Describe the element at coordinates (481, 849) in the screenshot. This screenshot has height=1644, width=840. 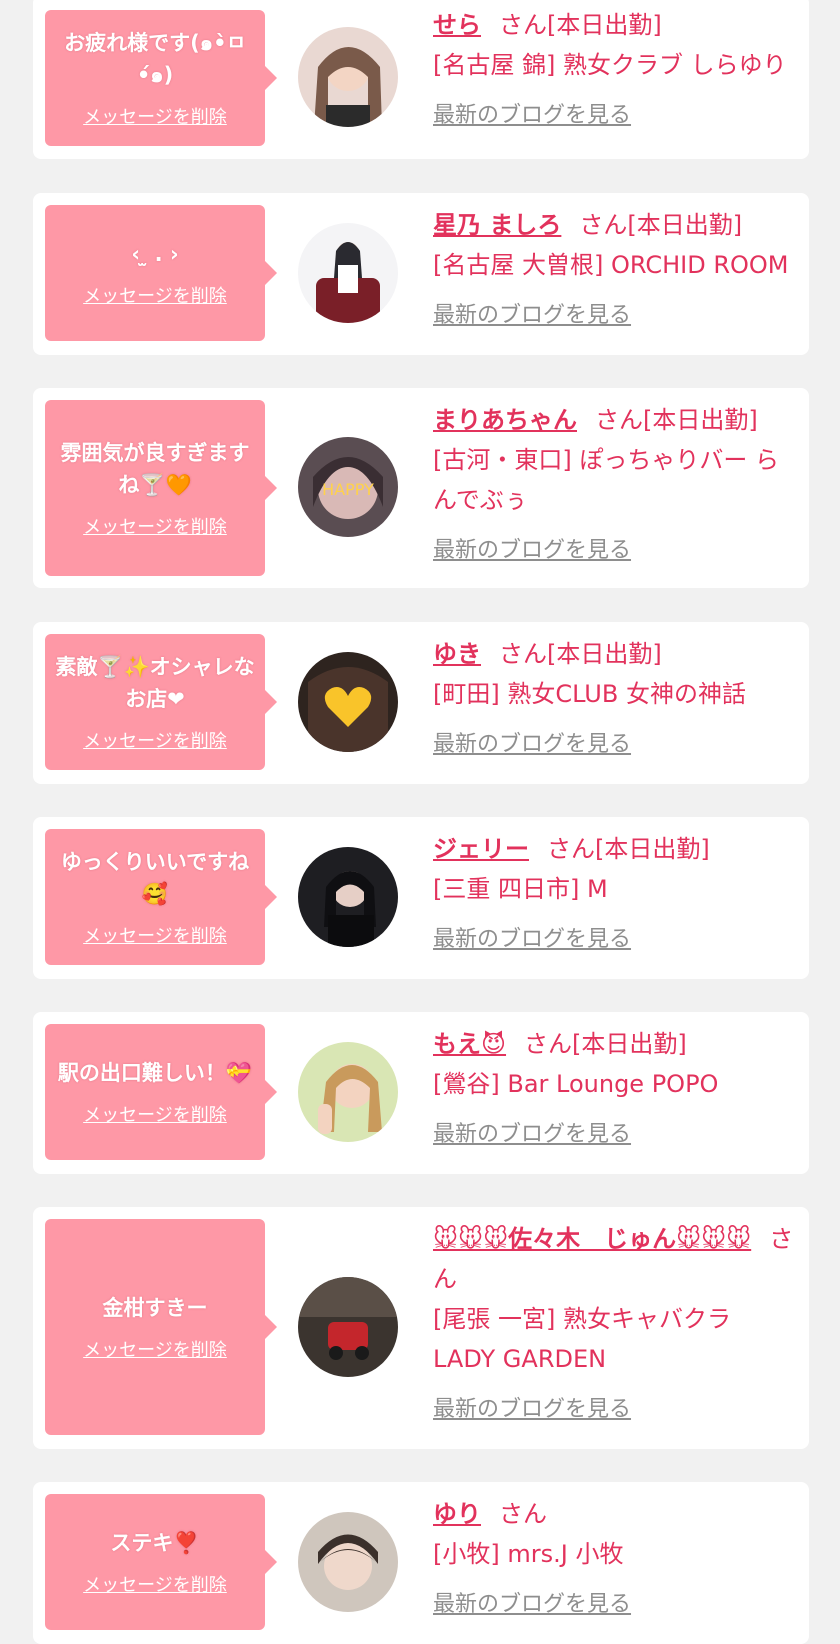
I see `user-name-link: ジェリー` at that location.